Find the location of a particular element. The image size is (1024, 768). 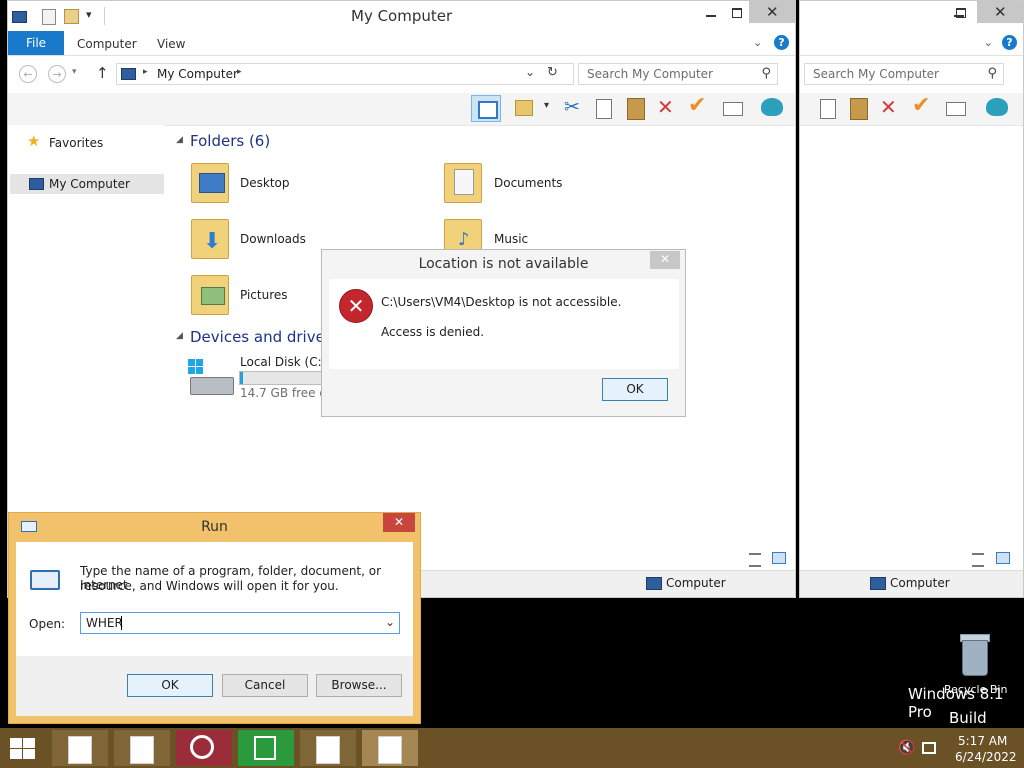

network-icon is located at coordinates (929, 748).